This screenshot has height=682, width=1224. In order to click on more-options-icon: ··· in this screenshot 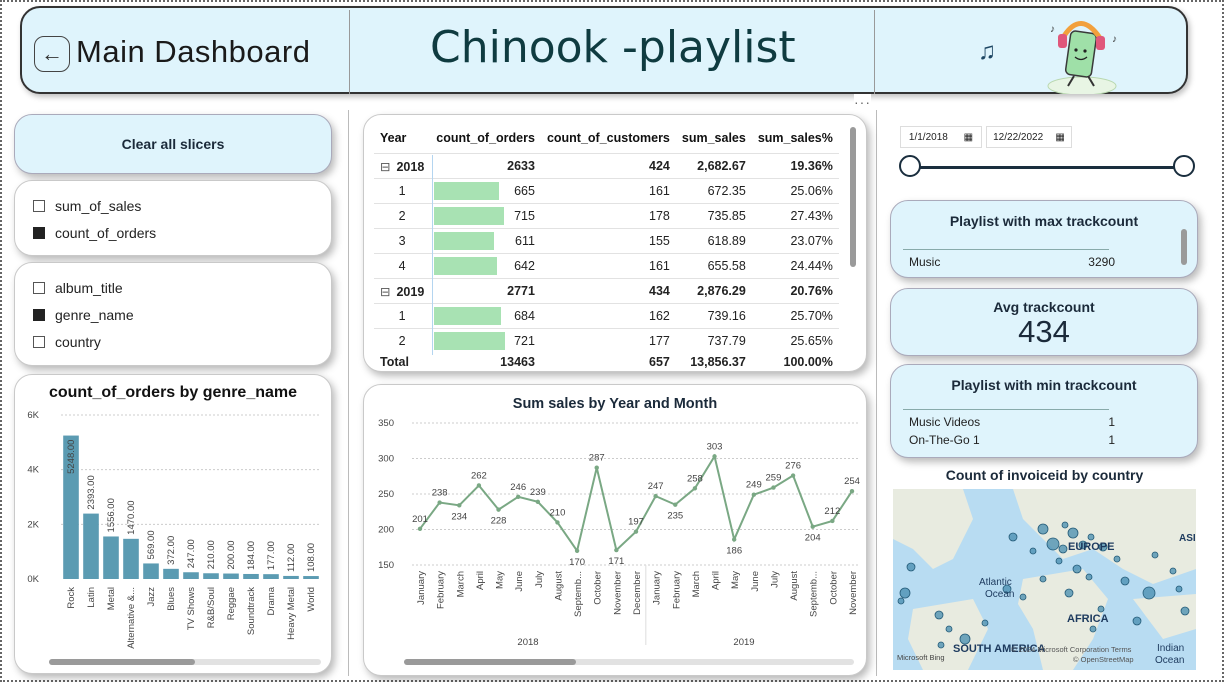, I will do `click(862, 102)`.